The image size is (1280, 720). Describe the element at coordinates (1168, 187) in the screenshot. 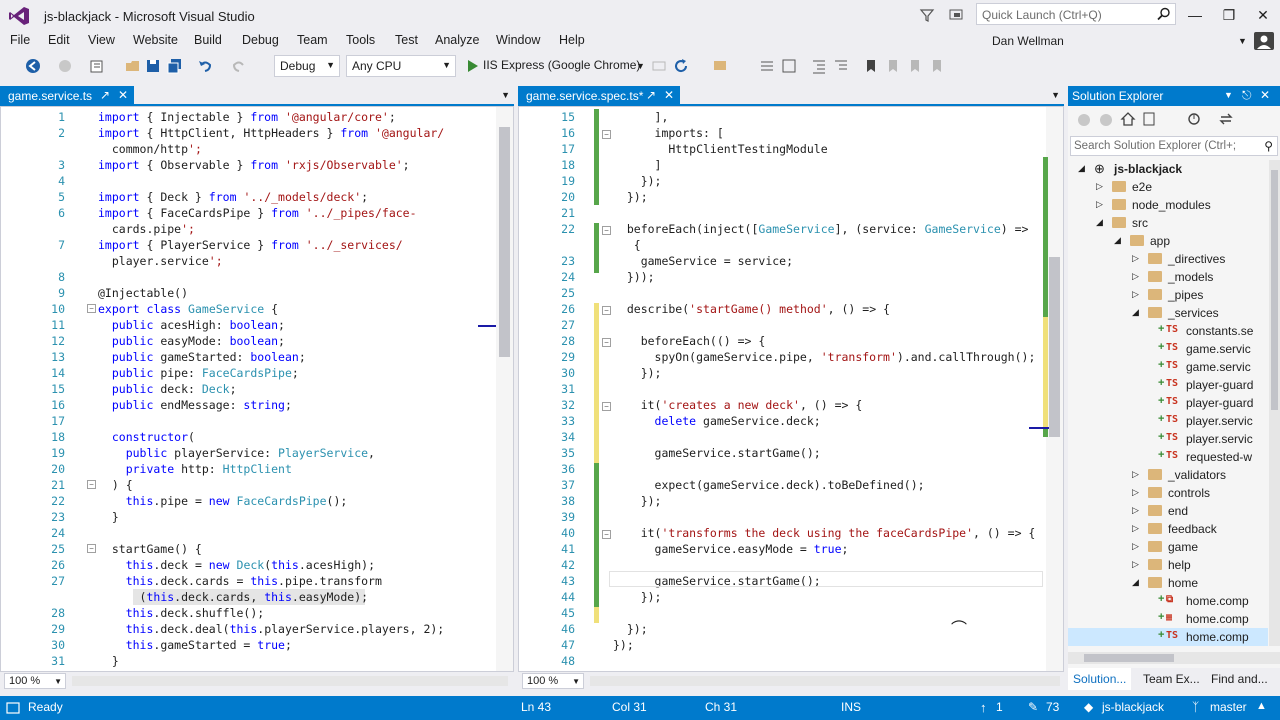

I see `tree-item: ▷ e2e` at that location.